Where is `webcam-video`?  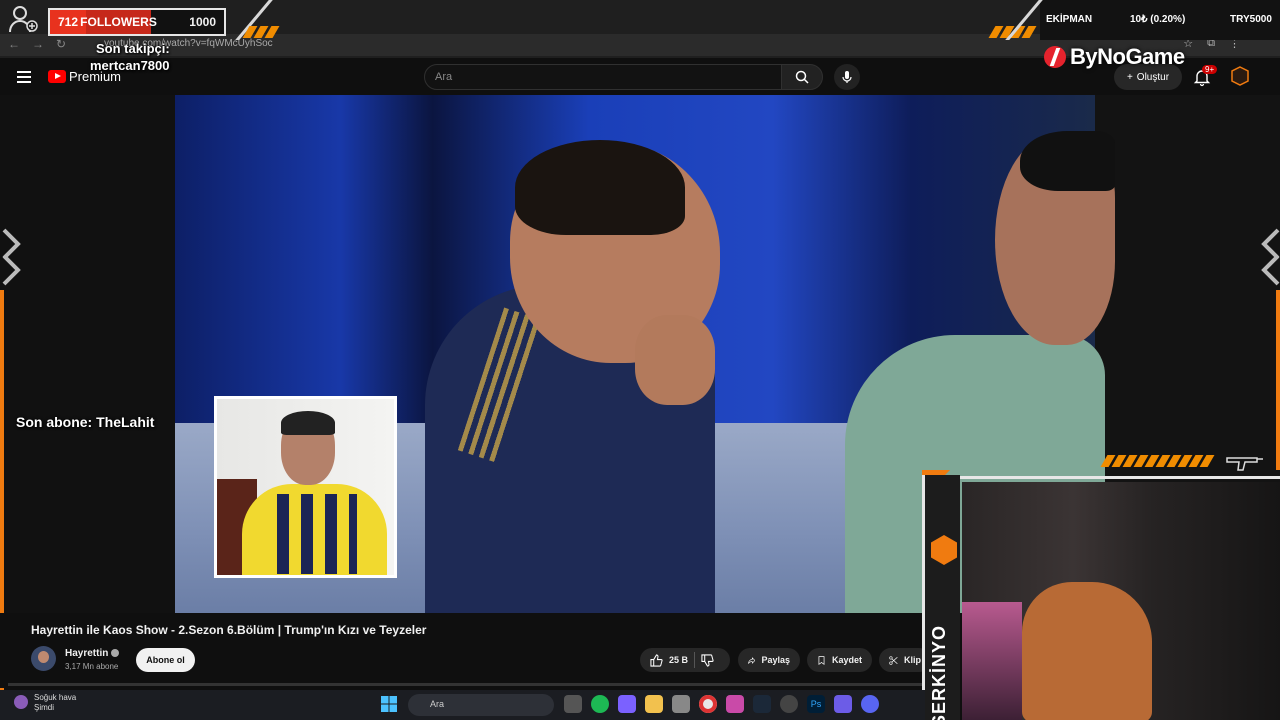
webcam-video is located at coordinates (1121, 601).